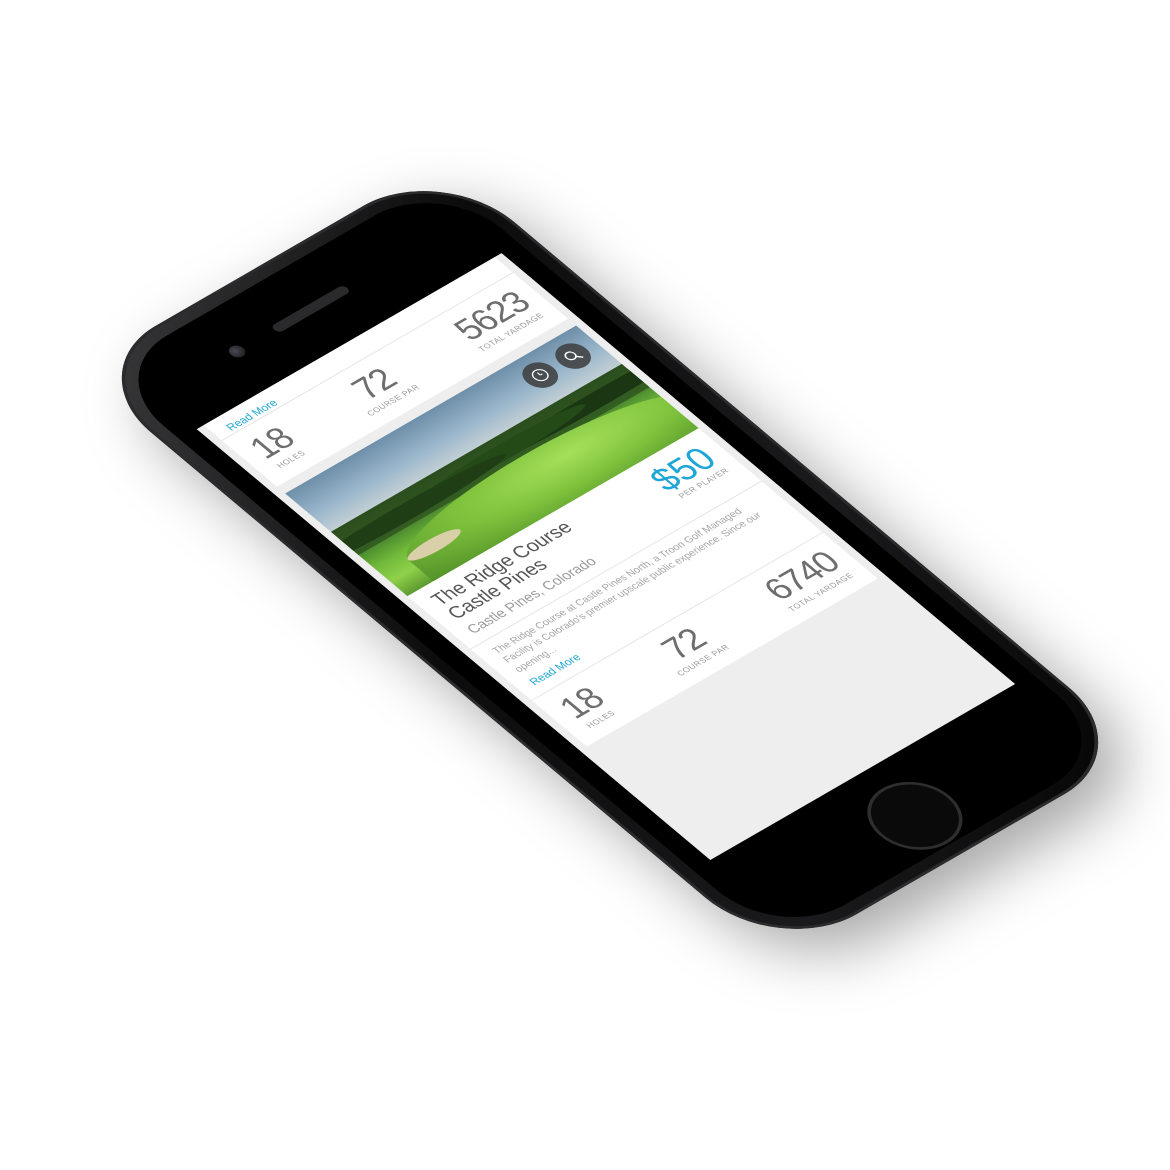  I want to click on search-icon, so click(573, 356).